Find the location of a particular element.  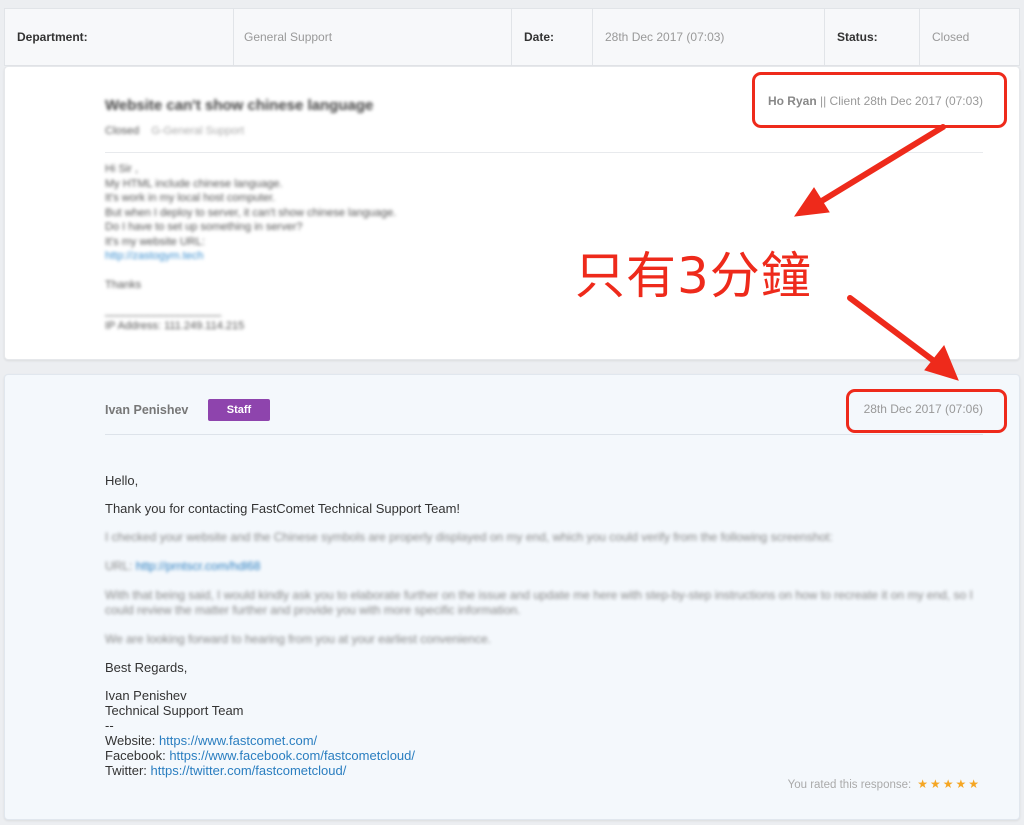

annotation-arrows is located at coordinates (876, 252).